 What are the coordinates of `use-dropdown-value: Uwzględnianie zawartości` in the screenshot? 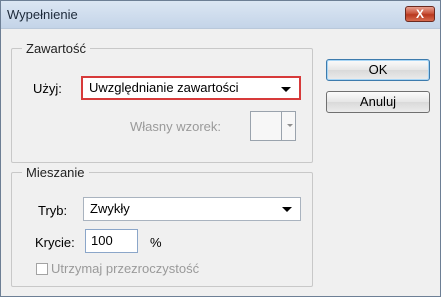 It's located at (164, 87).